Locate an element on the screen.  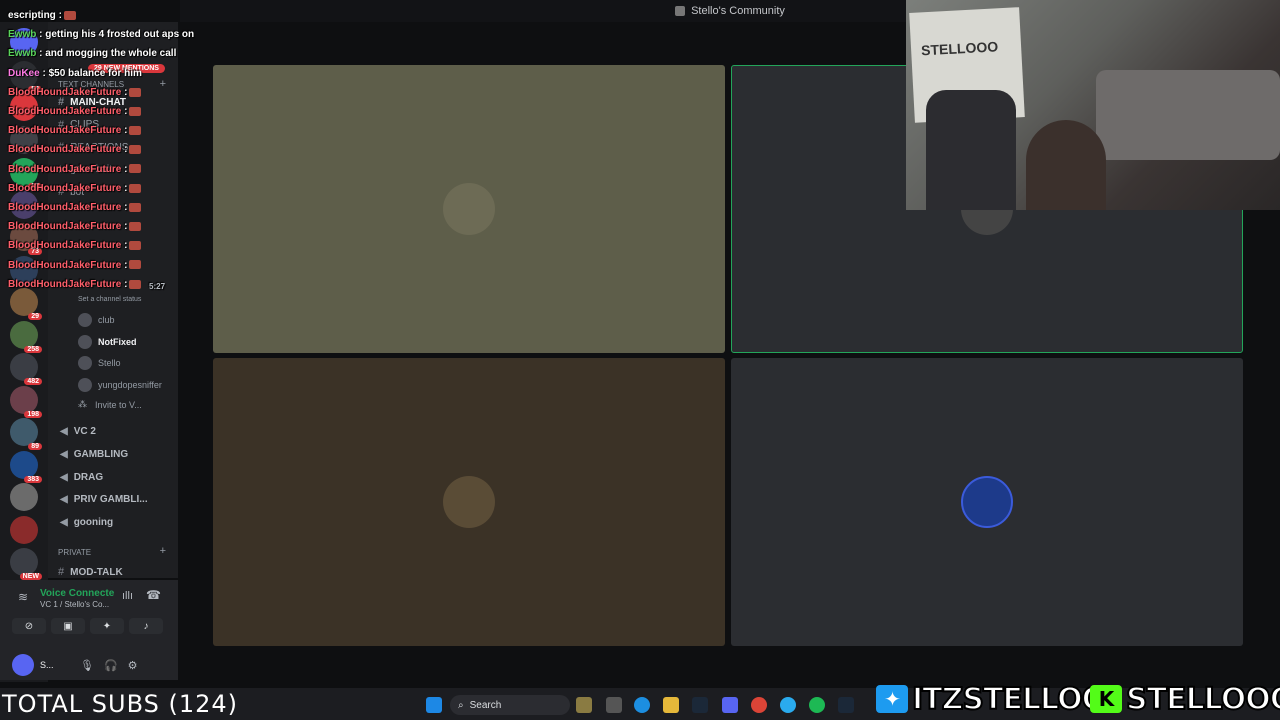
voice-channel: ◀ gooning is located at coordinates (86, 522).